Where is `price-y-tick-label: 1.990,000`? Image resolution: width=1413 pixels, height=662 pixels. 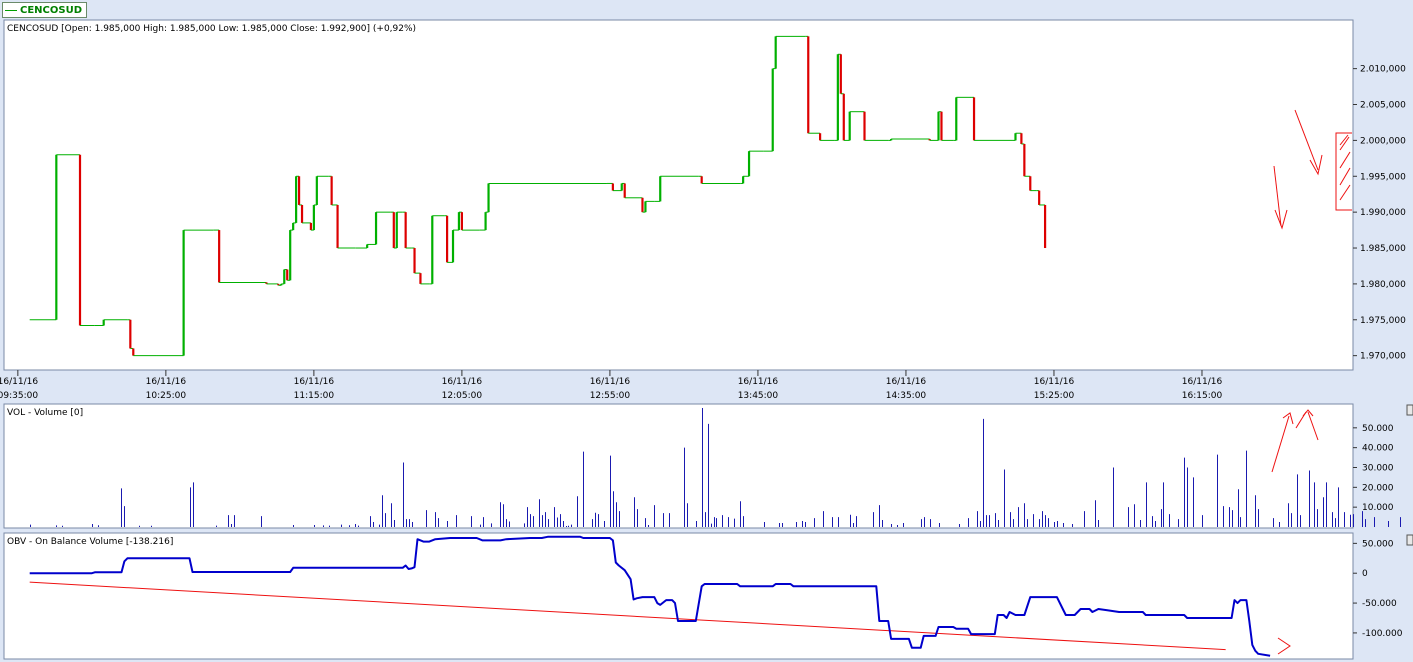
price-y-tick-label: 1.990,000 is located at coordinates (1383, 213).